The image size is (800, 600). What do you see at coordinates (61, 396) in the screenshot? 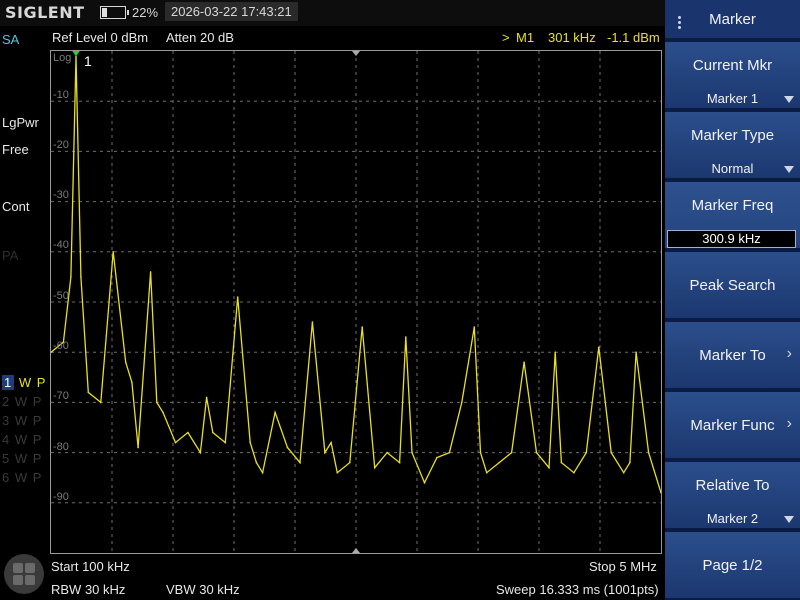
I see `y-tick-label: -70` at bounding box center [61, 396].